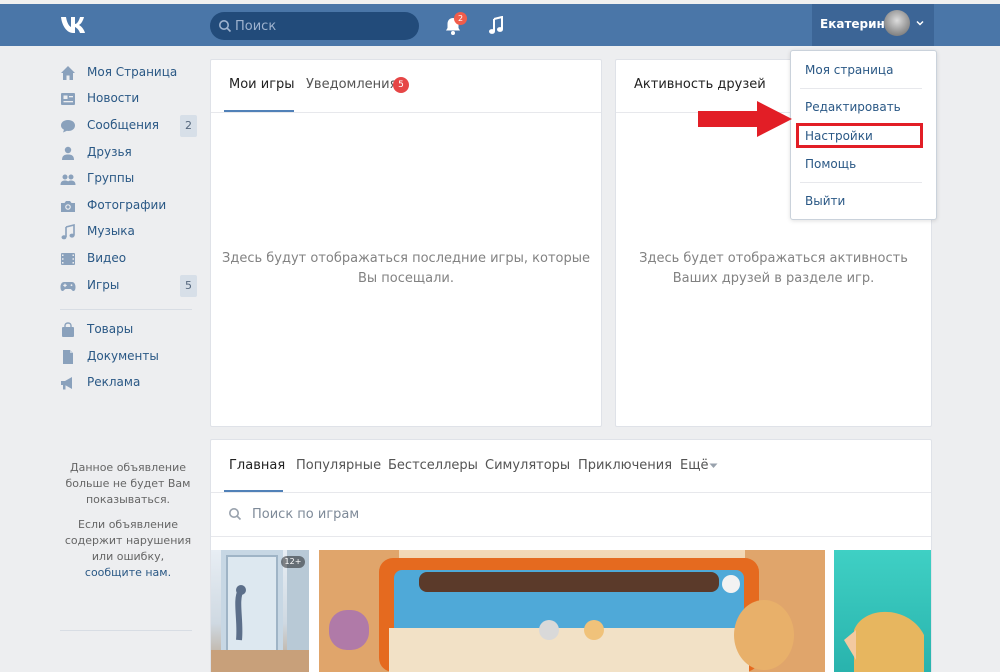 The width and height of the screenshot is (1000, 672). Describe the element at coordinates (582, 514) in the screenshot. I see `games-search-input` at that location.